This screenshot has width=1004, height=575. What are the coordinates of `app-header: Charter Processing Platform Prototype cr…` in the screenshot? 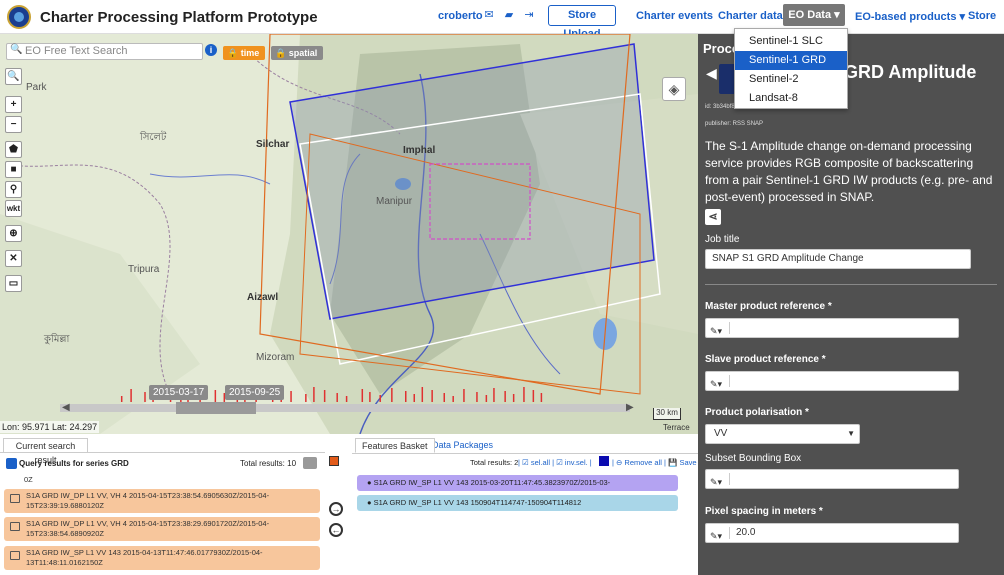 It's located at (502, 20).